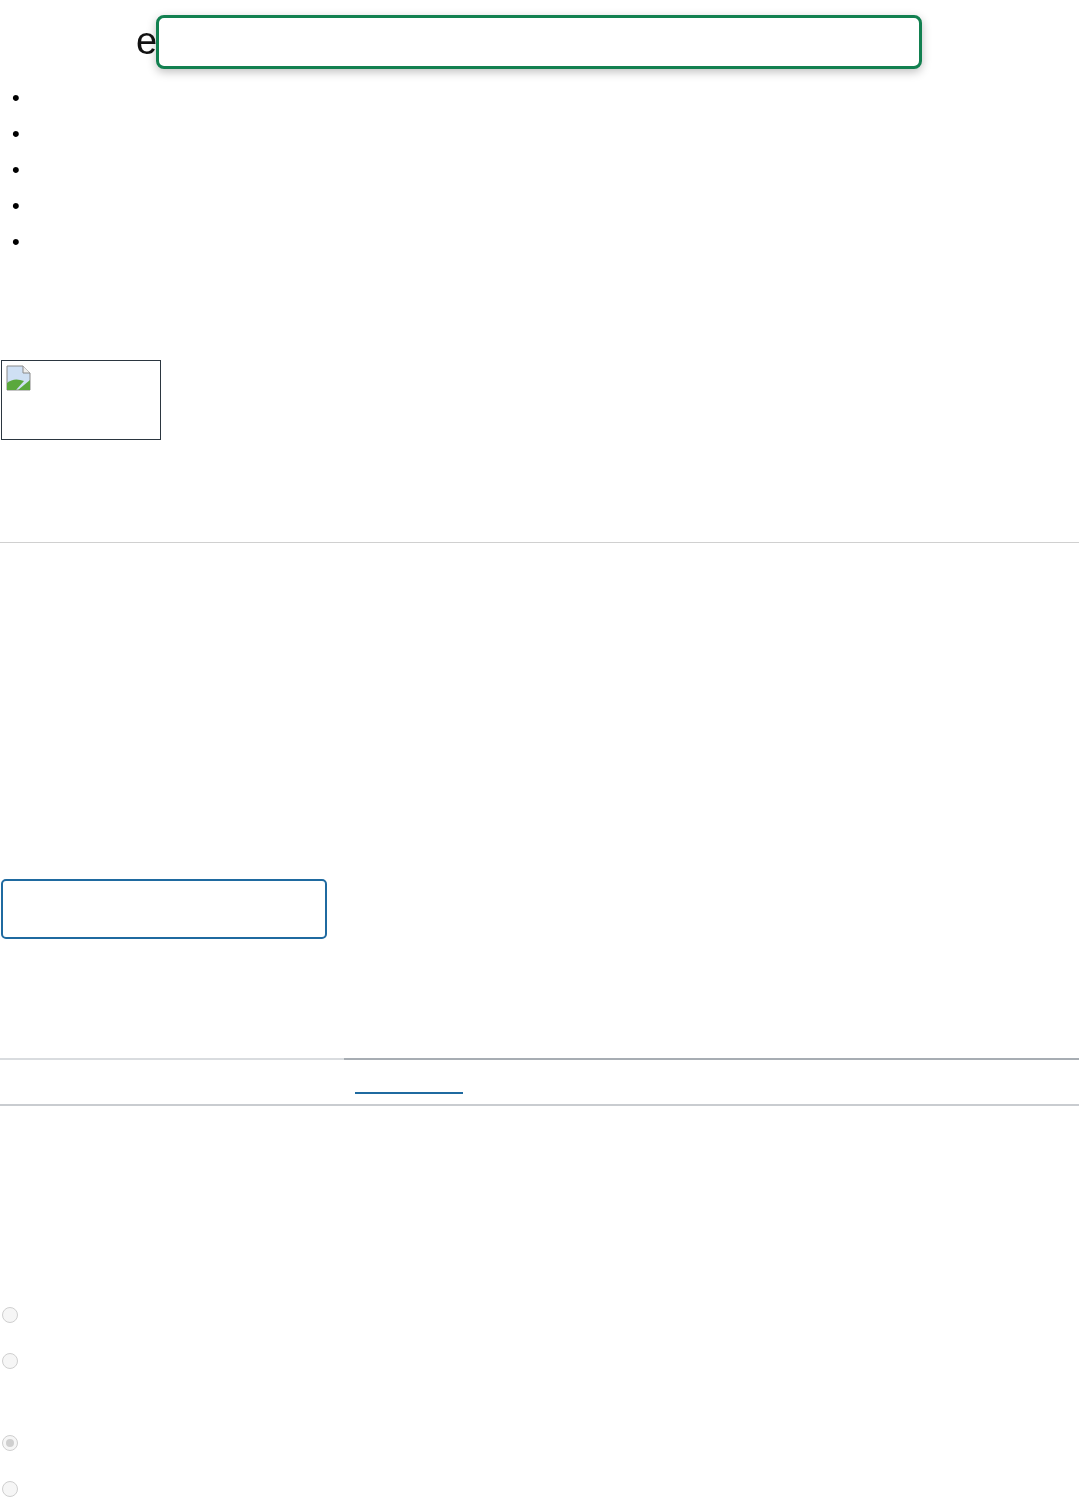  Describe the element at coordinates (539, 42) in the screenshot. I see `search-field` at that location.